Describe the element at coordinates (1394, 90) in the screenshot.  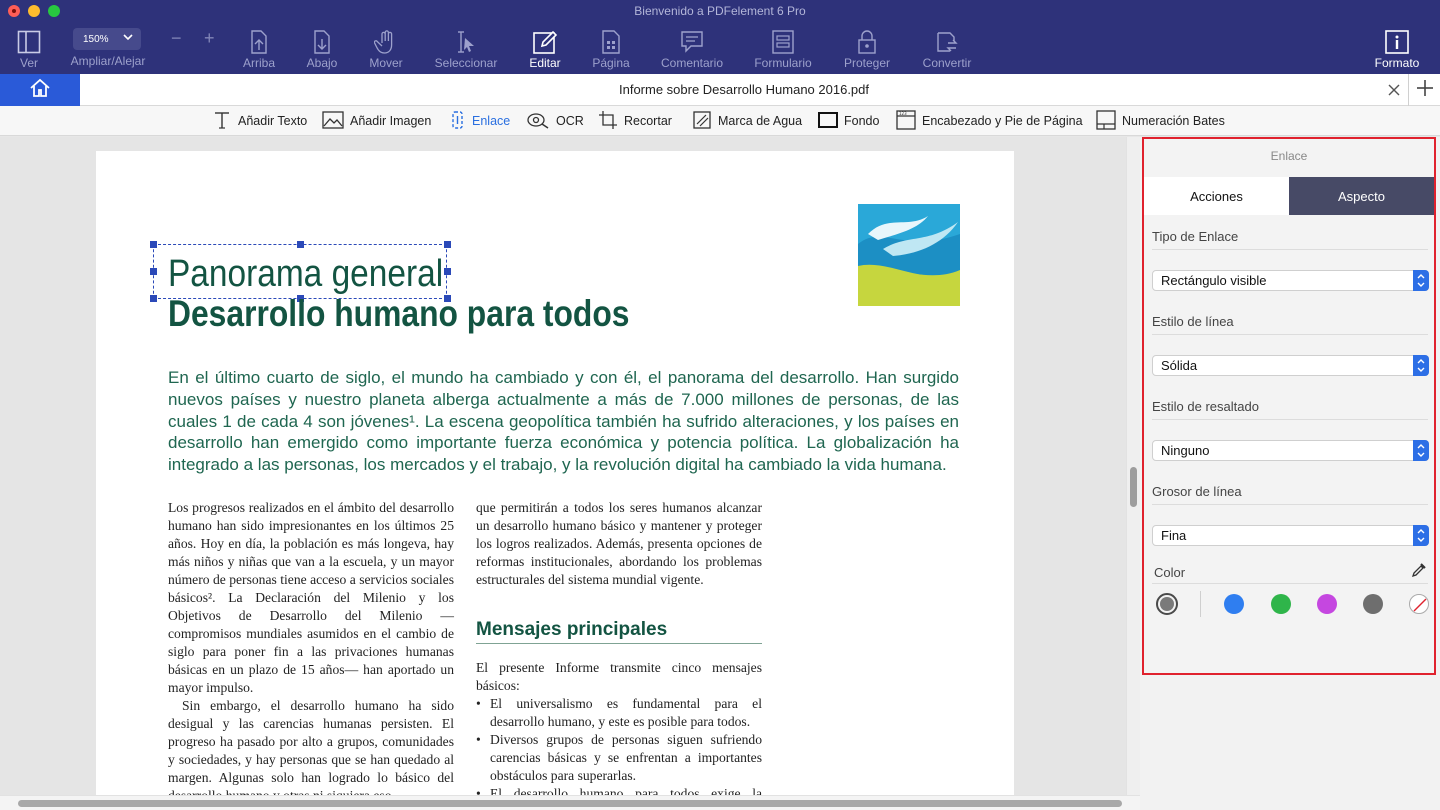
I see `close-tab-icon` at that location.